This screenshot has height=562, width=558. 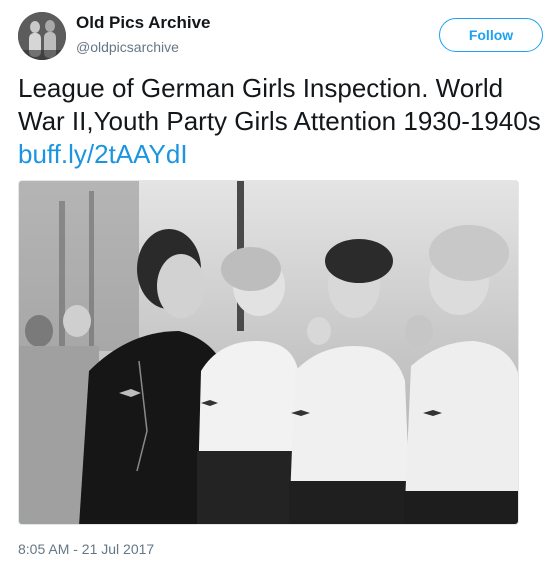 I want to click on tweet-link: buff.ly/2tAAYdI, so click(x=103, y=154).